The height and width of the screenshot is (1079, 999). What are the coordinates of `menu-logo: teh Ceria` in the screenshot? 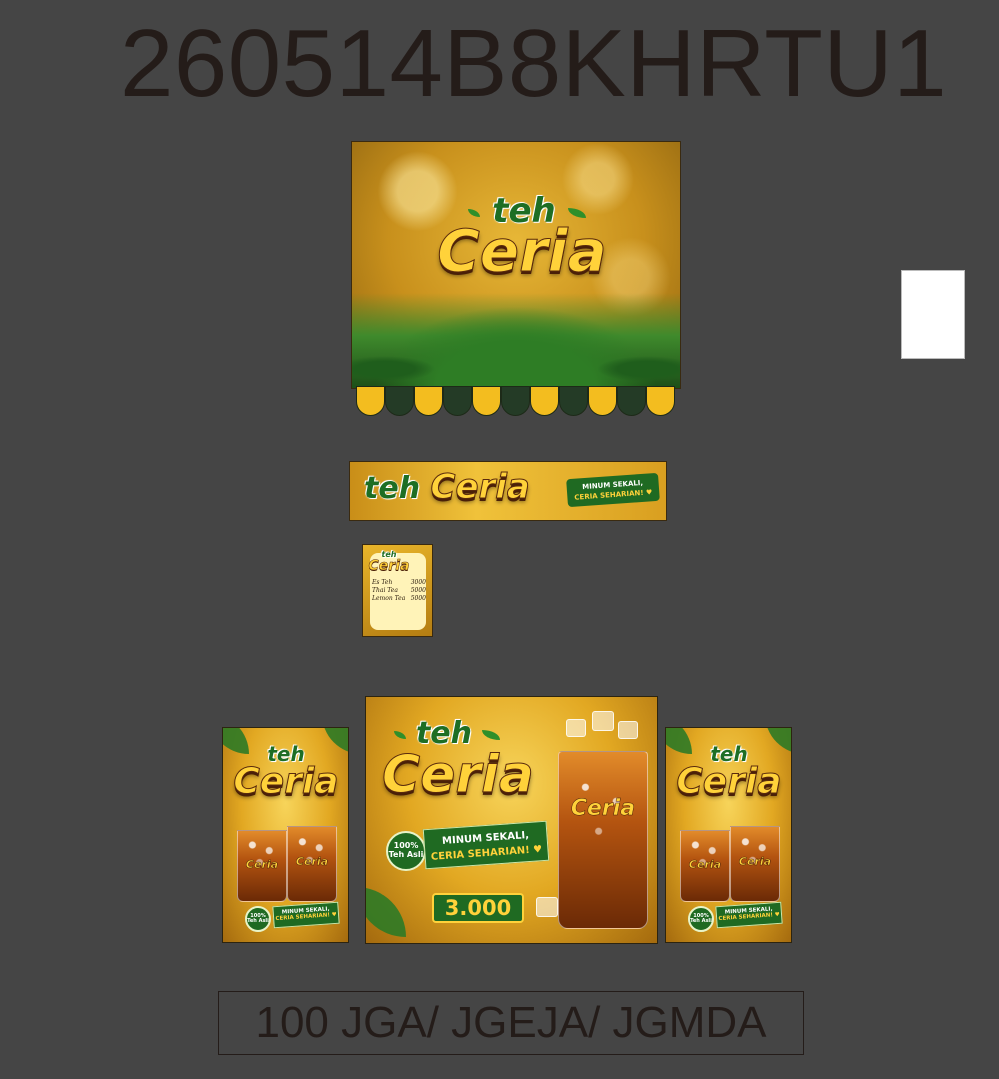 It's located at (389, 562).